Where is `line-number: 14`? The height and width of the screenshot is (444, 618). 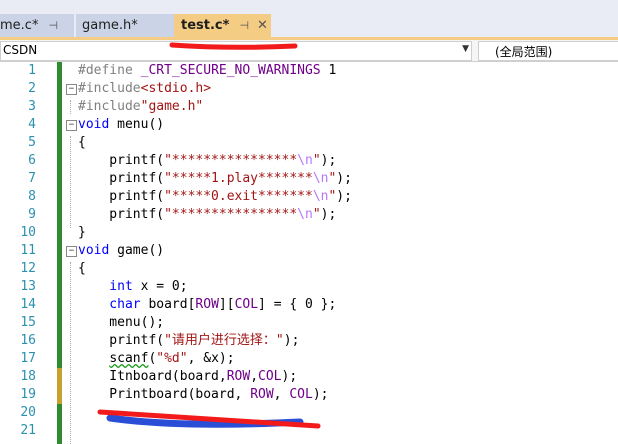 line-number: 14 is located at coordinates (28, 304).